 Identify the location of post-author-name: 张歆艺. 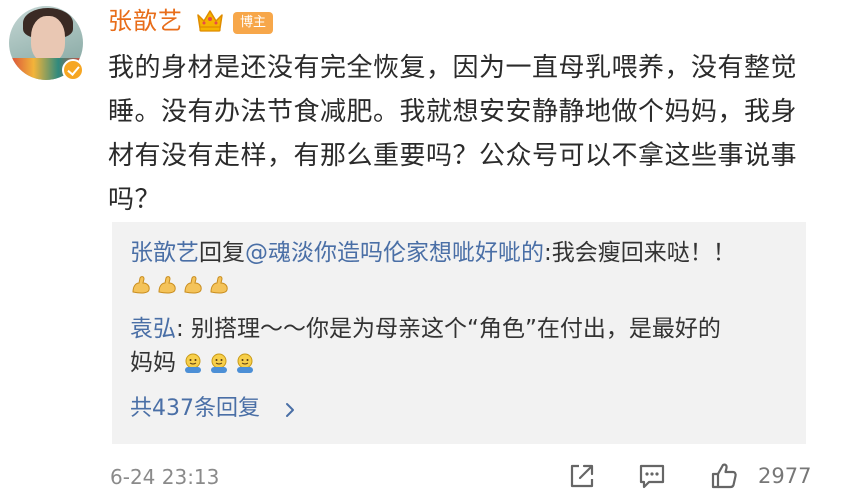
(145, 21).